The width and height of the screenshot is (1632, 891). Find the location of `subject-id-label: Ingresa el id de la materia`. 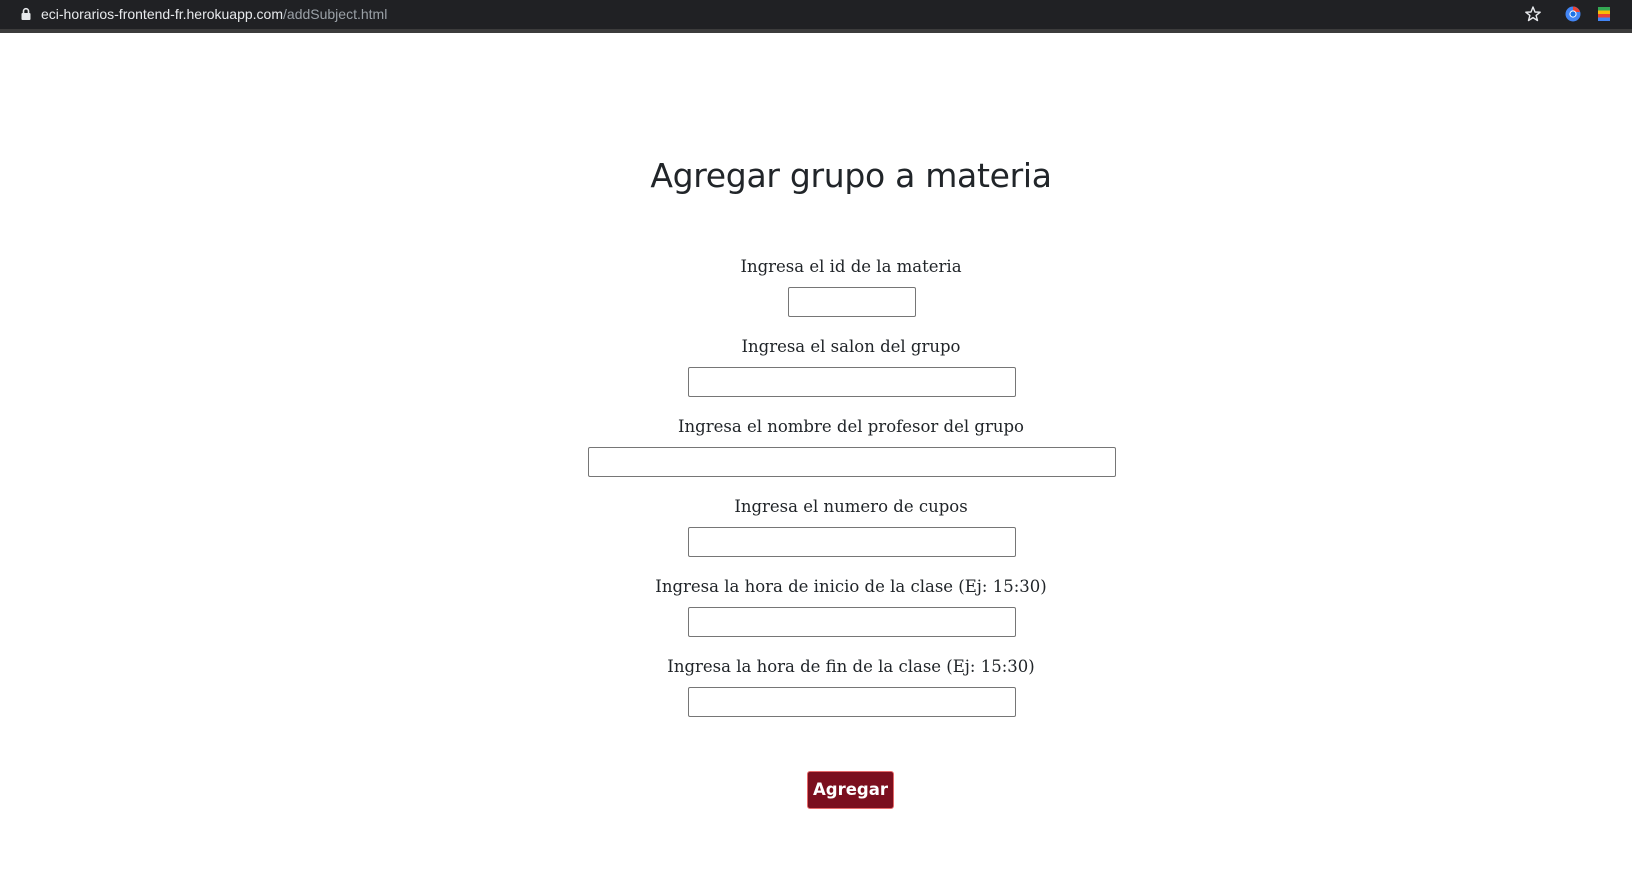

subject-id-label: Ingresa el id de la materia is located at coordinates (851, 266).